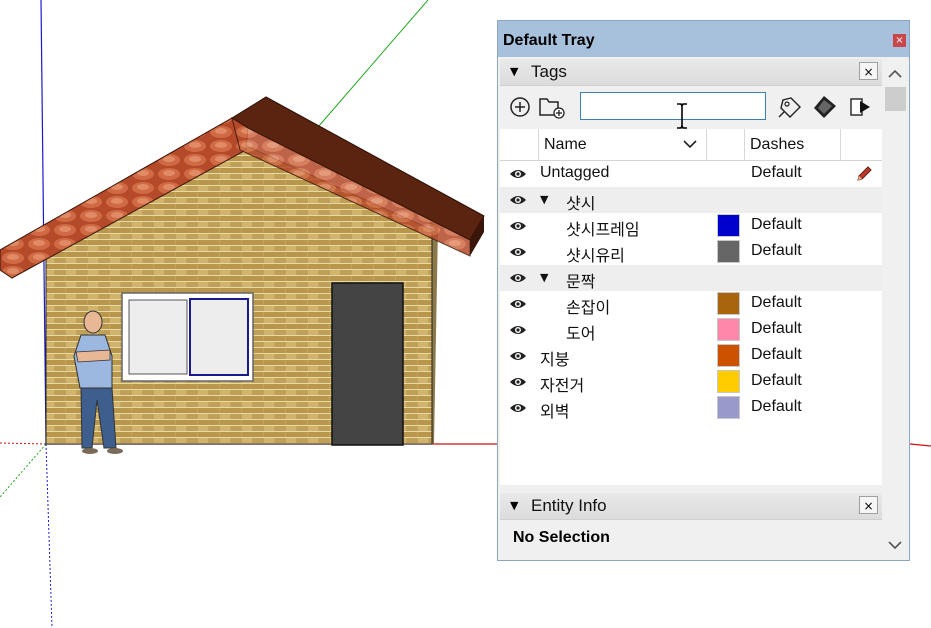 The image size is (931, 628). Describe the element at coordinates (569, 505) in the screenshot. I see `entity-info-title: Entity Info` at that location.